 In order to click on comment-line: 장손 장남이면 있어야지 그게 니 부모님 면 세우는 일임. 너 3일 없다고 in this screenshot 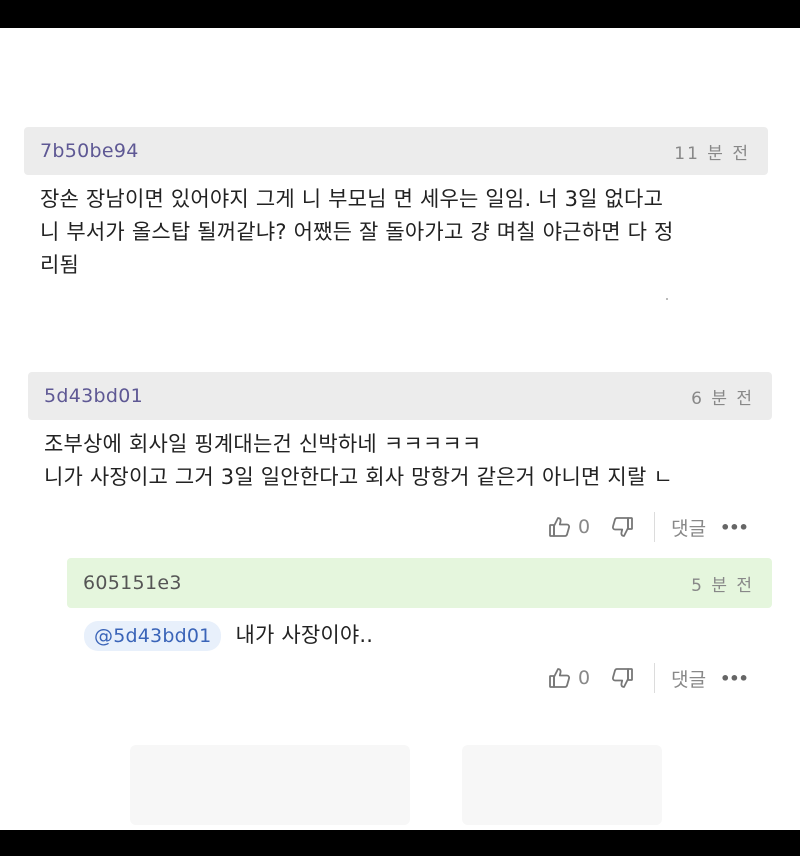, I will do `click(352, 199)`.